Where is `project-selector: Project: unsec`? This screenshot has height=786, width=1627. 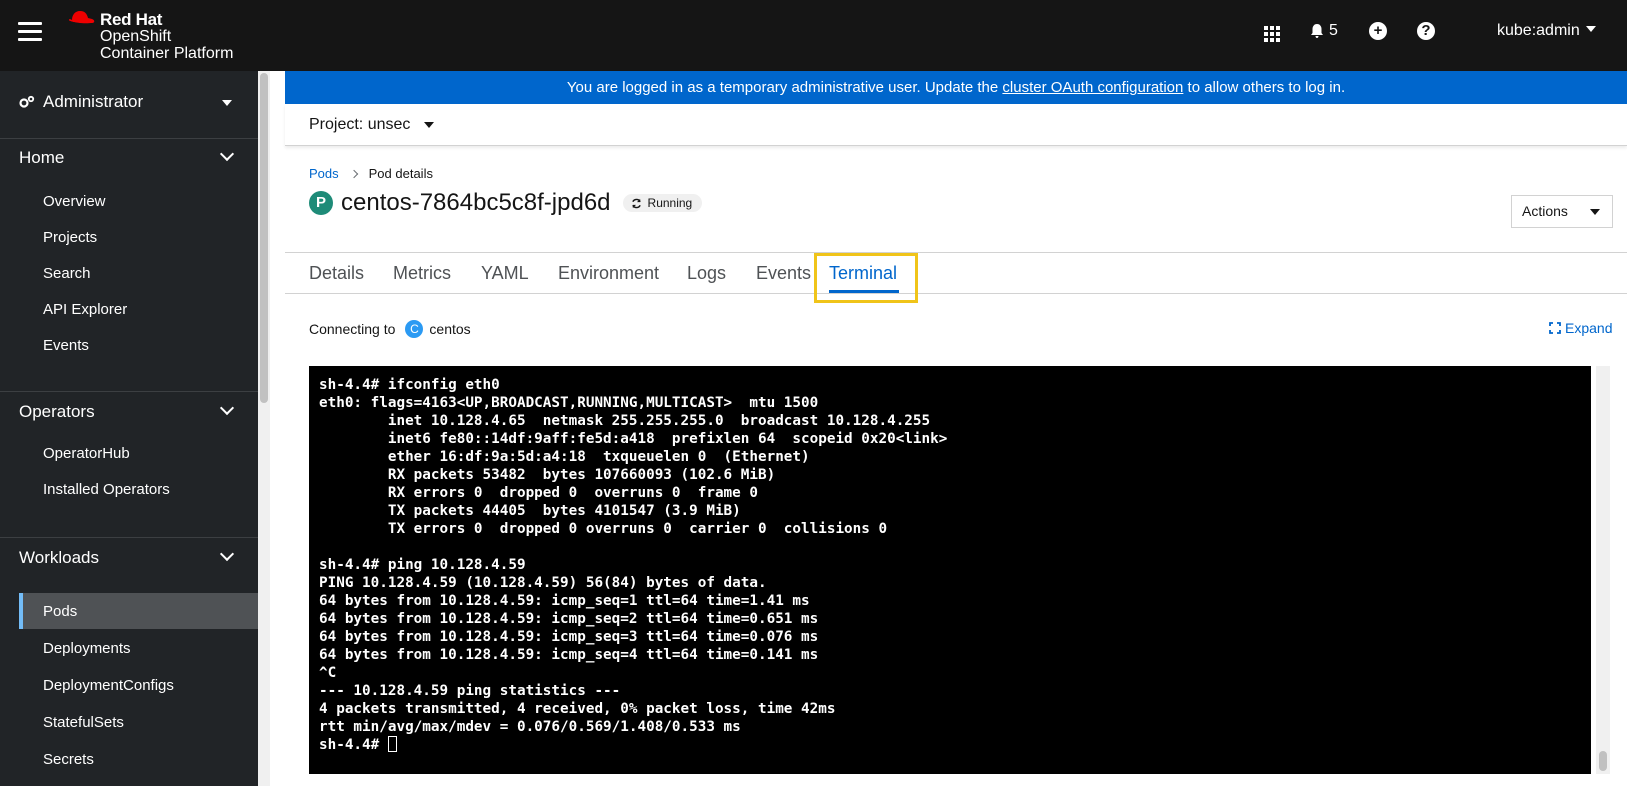
project-selector: Project: unsec is located at coordinates (372, 125).